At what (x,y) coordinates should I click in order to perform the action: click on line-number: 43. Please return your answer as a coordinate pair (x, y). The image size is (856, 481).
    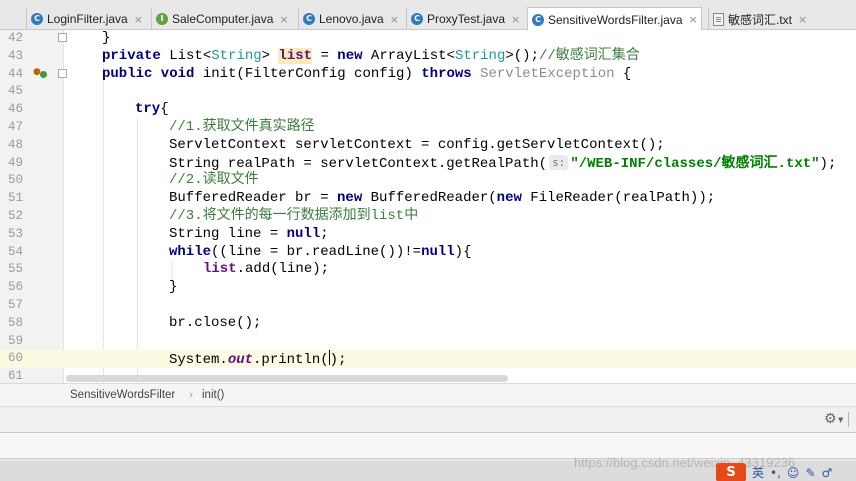
    Looking at the image, I should click on (16, 55).